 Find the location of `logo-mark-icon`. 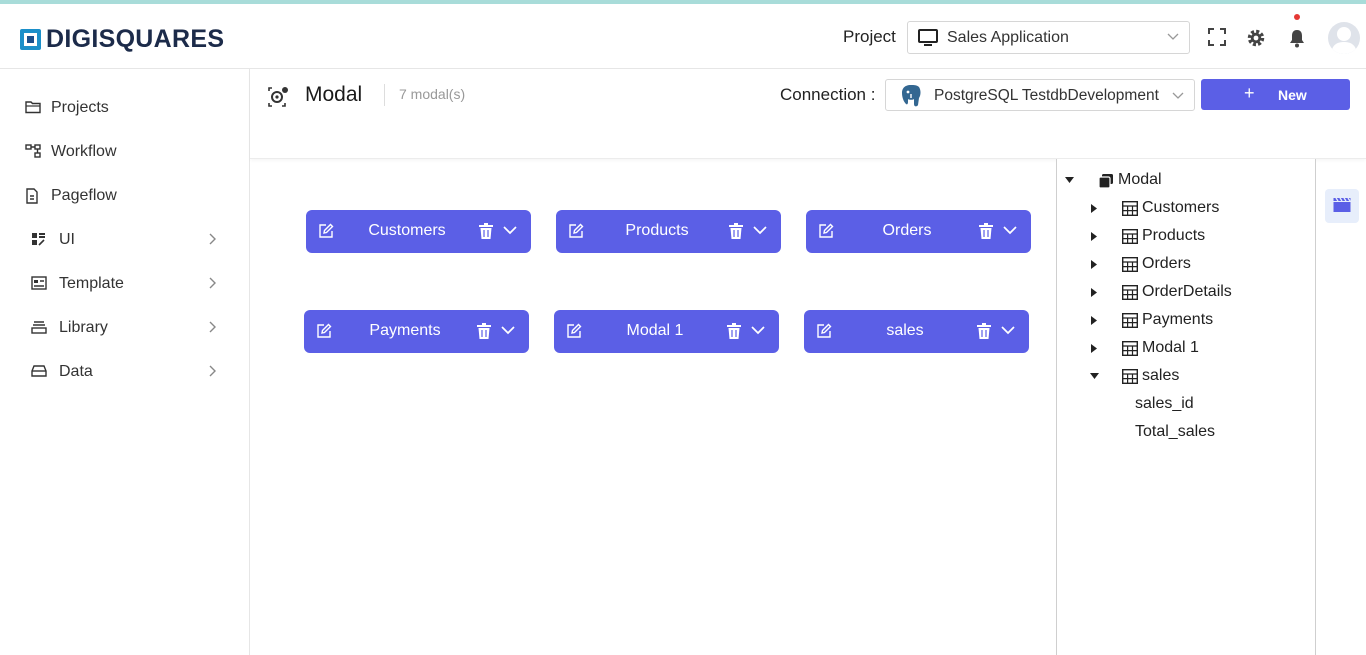

logo-mark-icon is located at coordinates (30, 39).